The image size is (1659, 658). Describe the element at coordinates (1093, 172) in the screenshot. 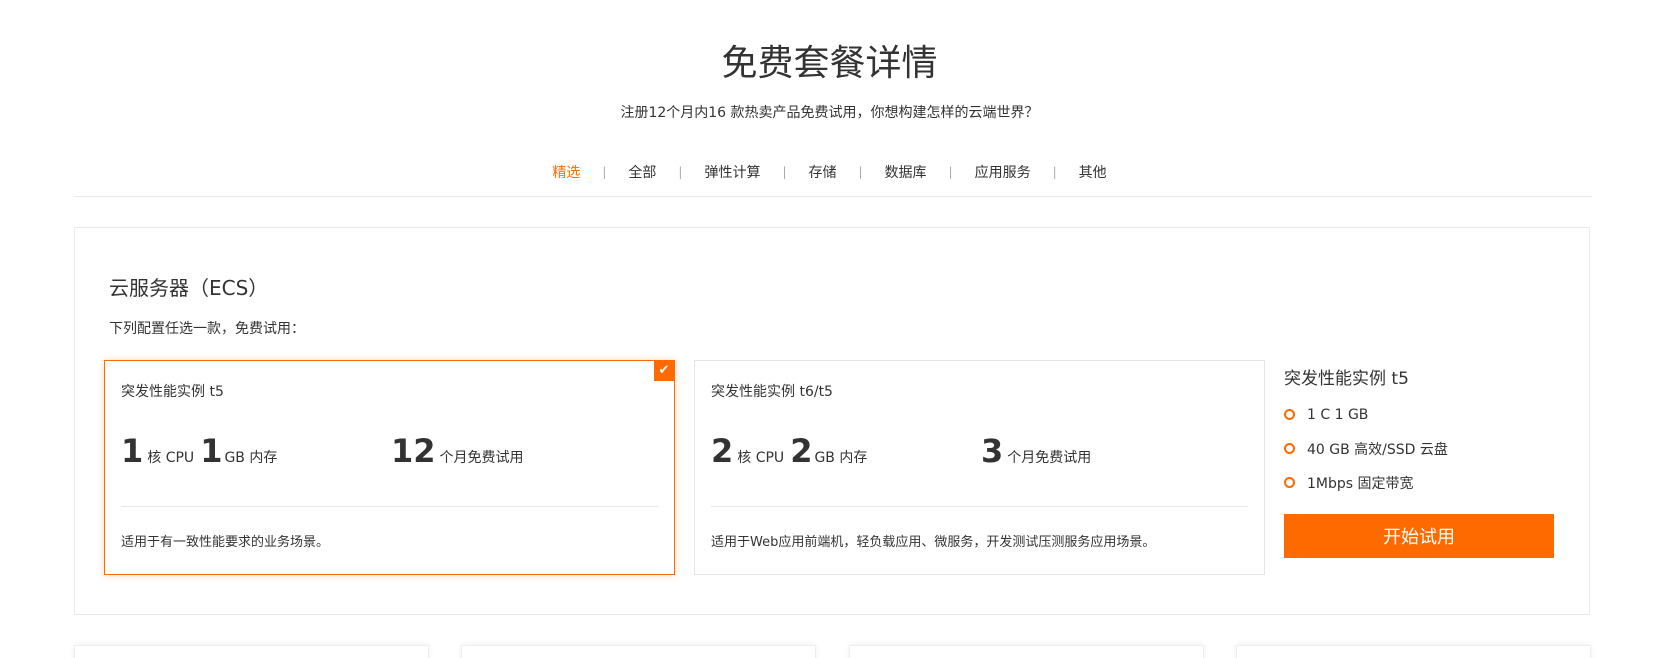

I see `tab-other: 其他` at that location.